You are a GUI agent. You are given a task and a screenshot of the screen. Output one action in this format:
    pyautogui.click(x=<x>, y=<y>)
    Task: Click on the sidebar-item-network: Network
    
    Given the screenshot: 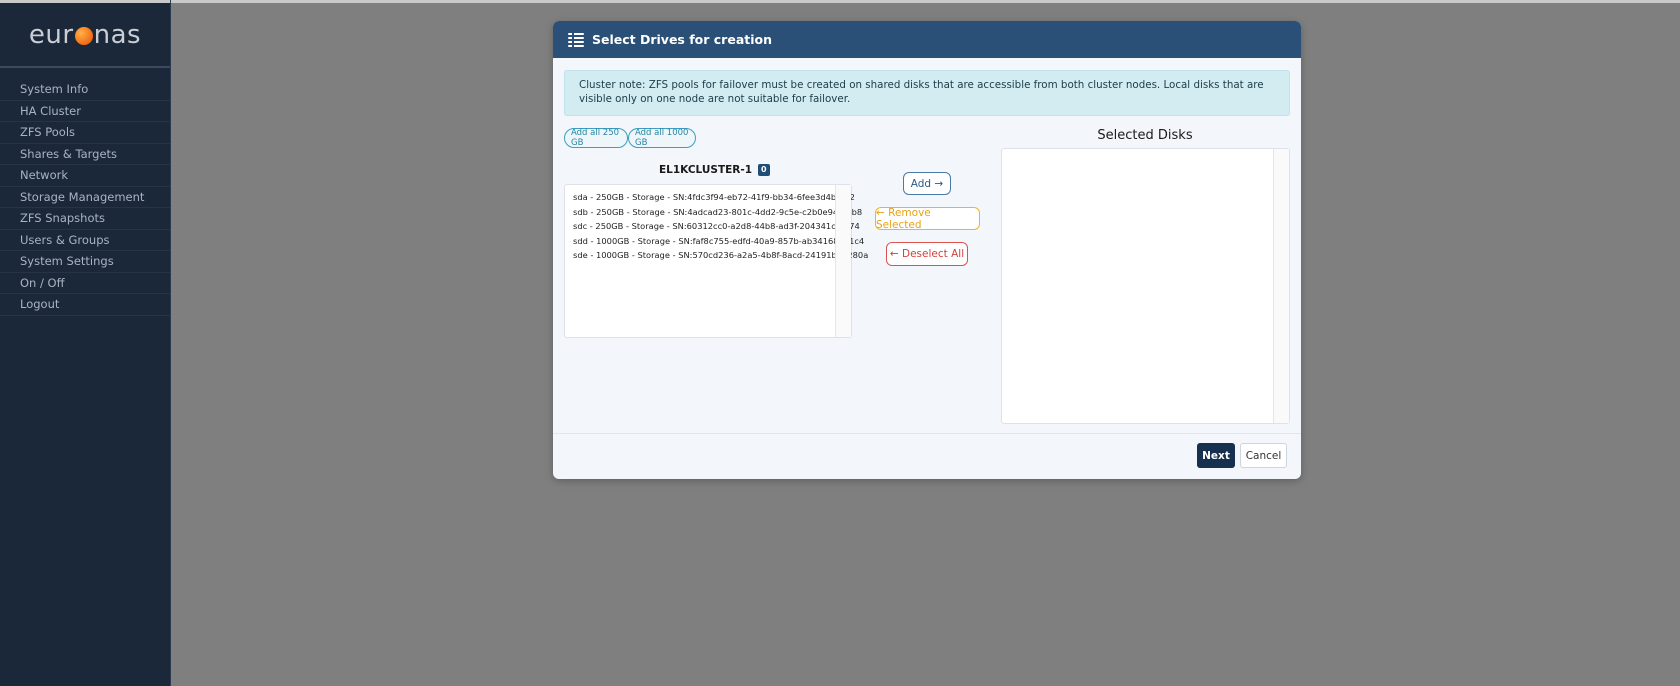 What is the action you would take?
    pyautogui.click(x=85, y=176)
    